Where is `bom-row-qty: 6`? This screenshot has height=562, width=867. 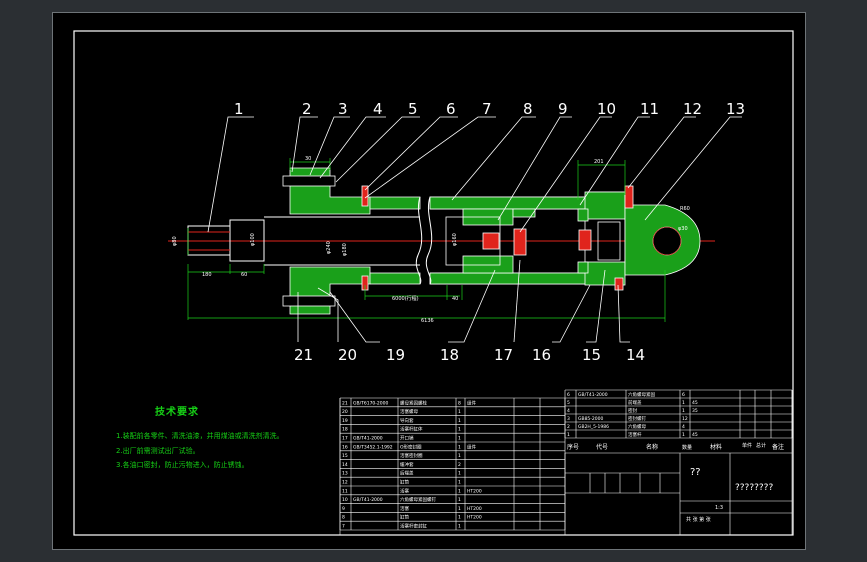
bom-row-qty: 6 is located at coordinates (683, 395).